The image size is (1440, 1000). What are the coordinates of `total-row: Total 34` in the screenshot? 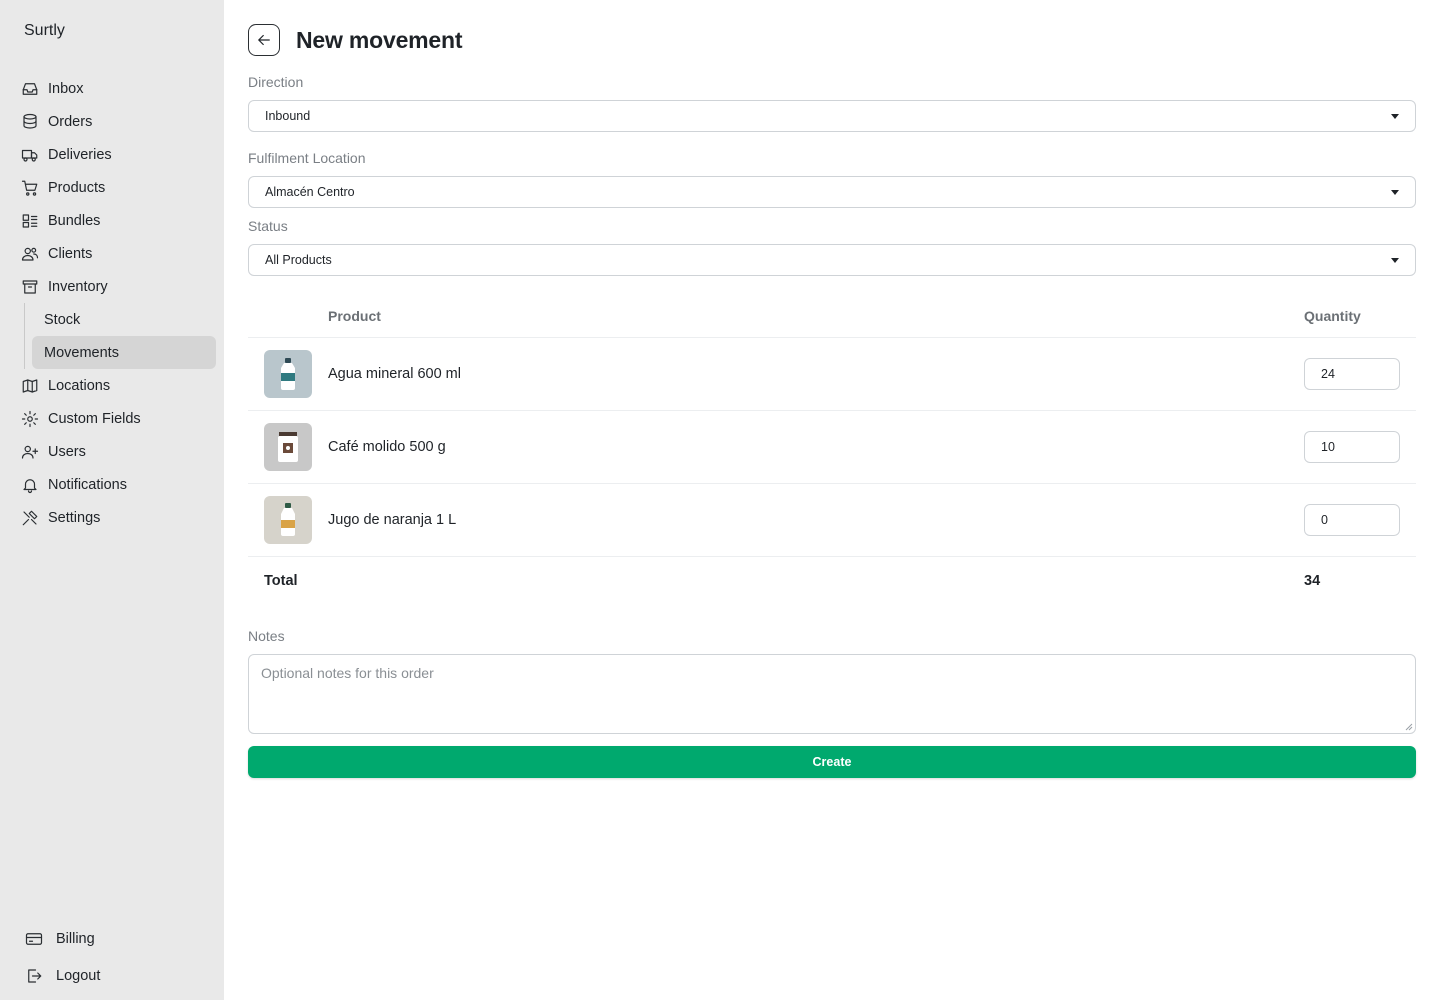 It's located at (832, 581).